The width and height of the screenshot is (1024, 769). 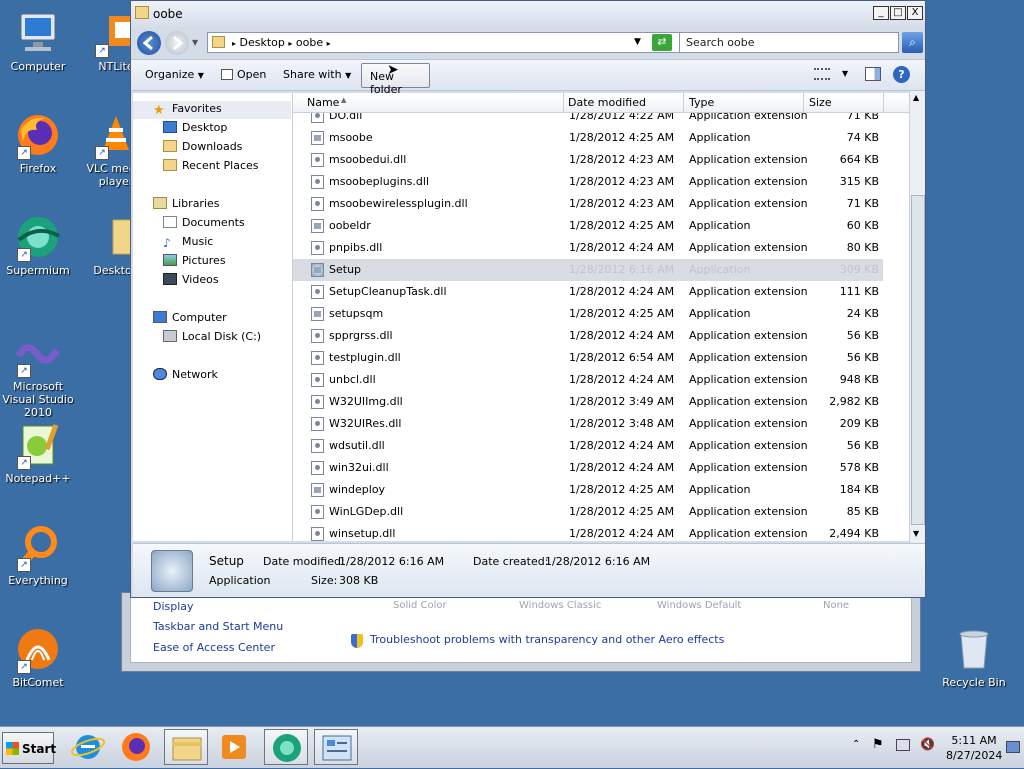 I want to click on view-options-icon, so click(x=822, y=74).